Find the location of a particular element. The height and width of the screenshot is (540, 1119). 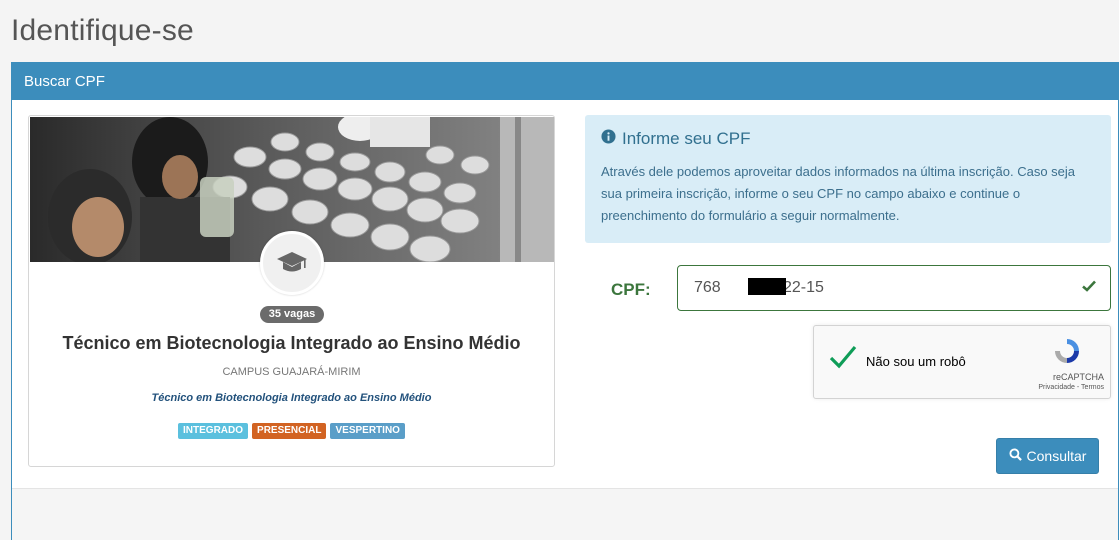

page-title: Identifique-se is located at coordinates (102, 30).